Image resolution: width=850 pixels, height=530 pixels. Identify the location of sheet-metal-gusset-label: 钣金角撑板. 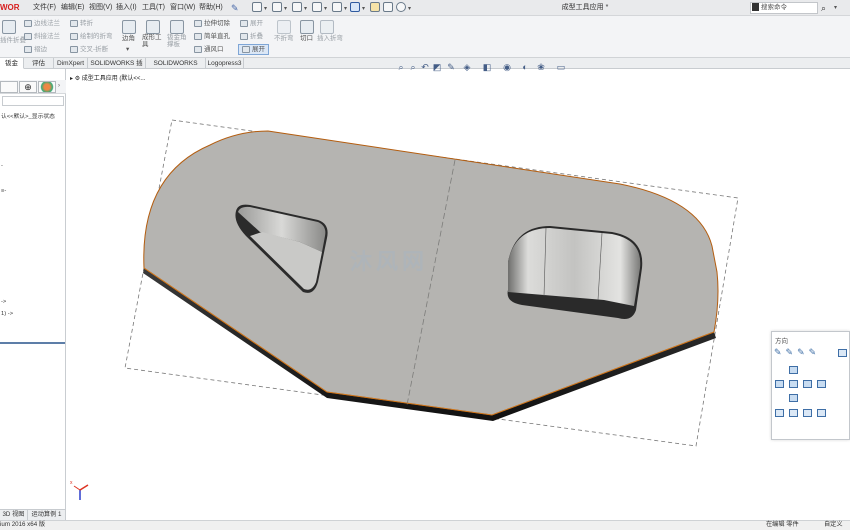
(178, 41).